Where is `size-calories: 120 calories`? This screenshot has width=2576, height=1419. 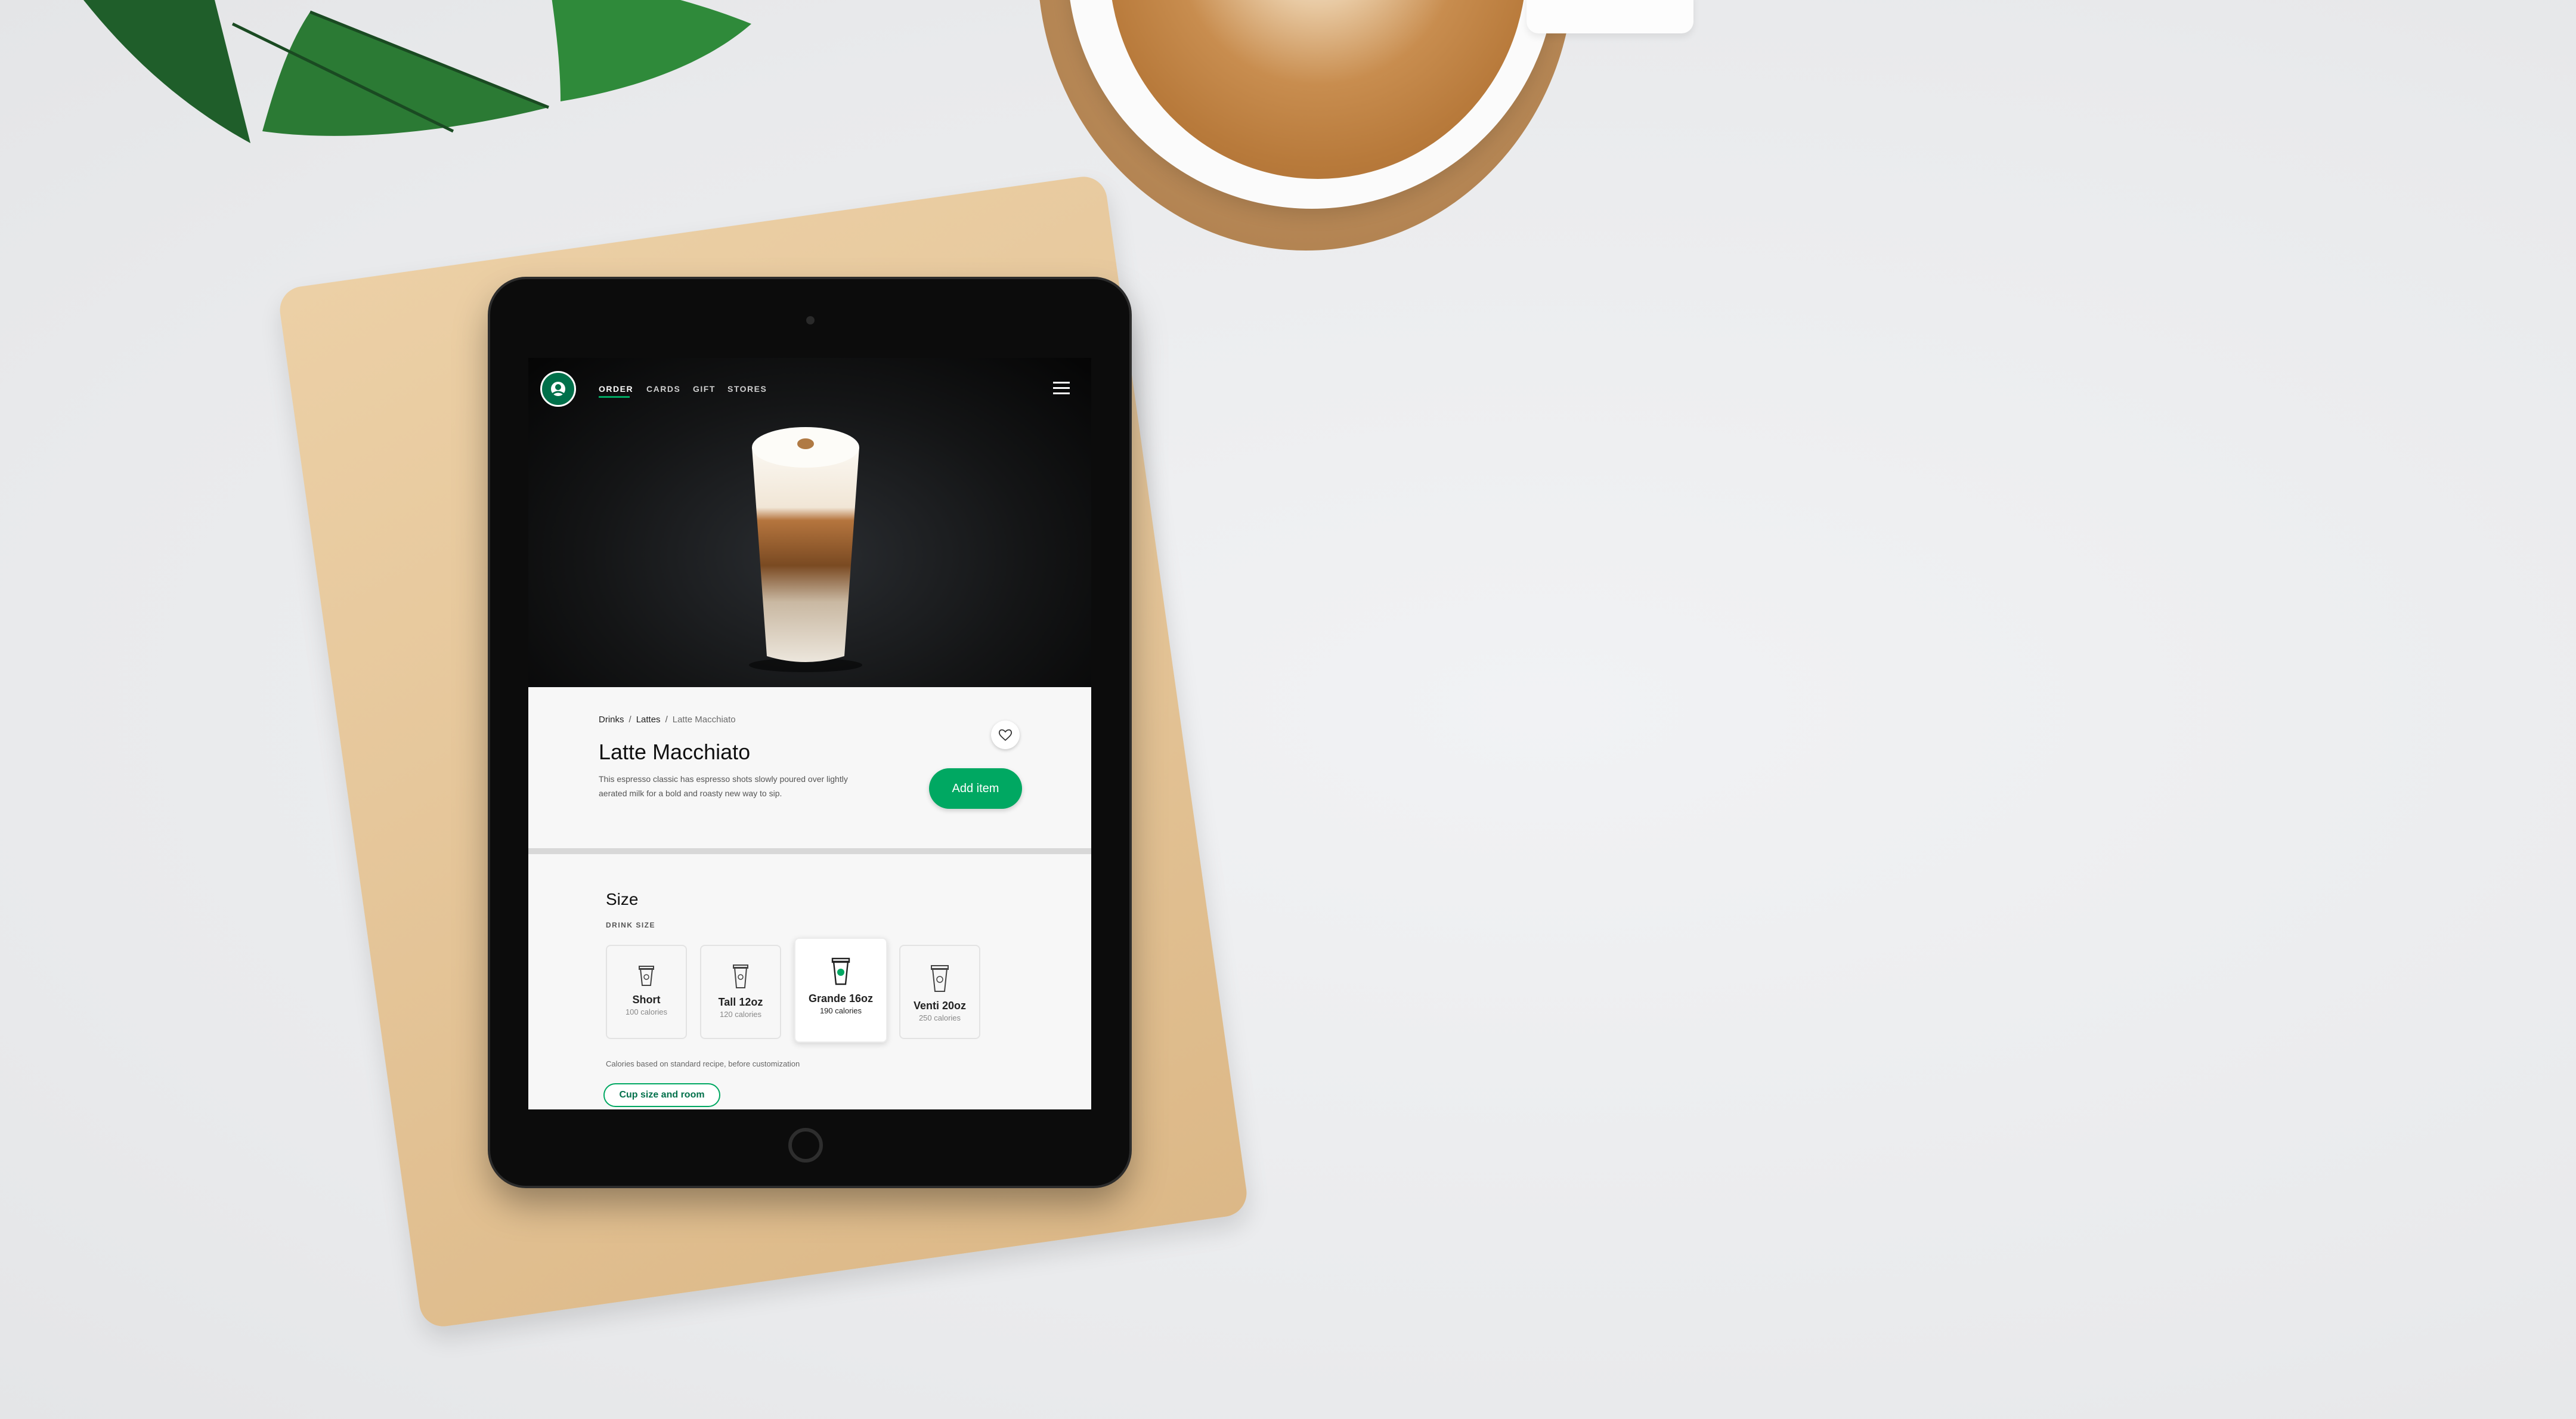
size-calories: 120 calories is located at coordinates (740, 1014).